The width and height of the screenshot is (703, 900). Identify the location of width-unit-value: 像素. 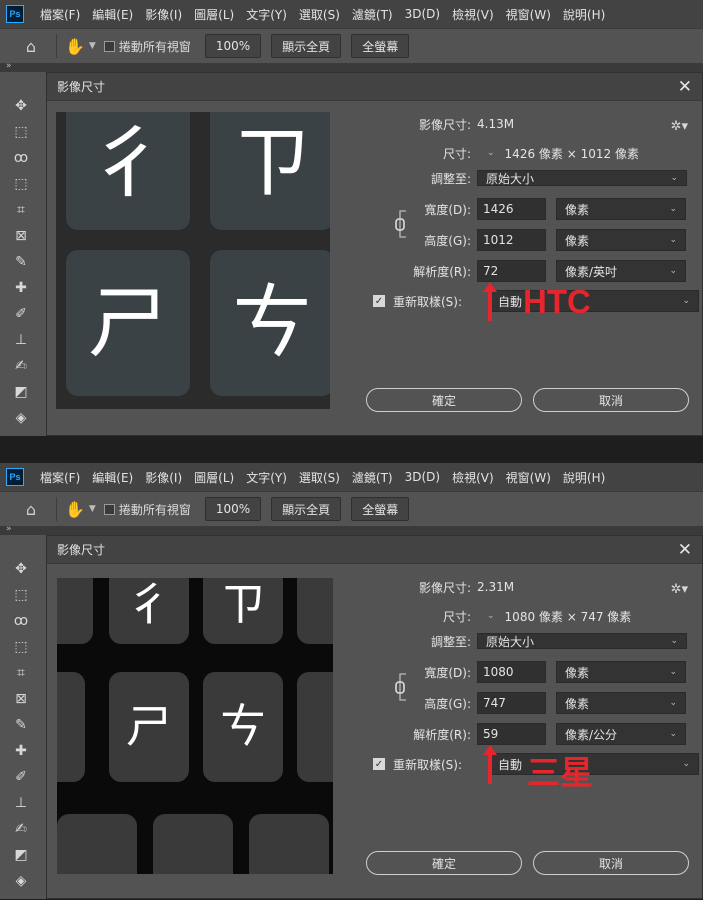
(577, 672).